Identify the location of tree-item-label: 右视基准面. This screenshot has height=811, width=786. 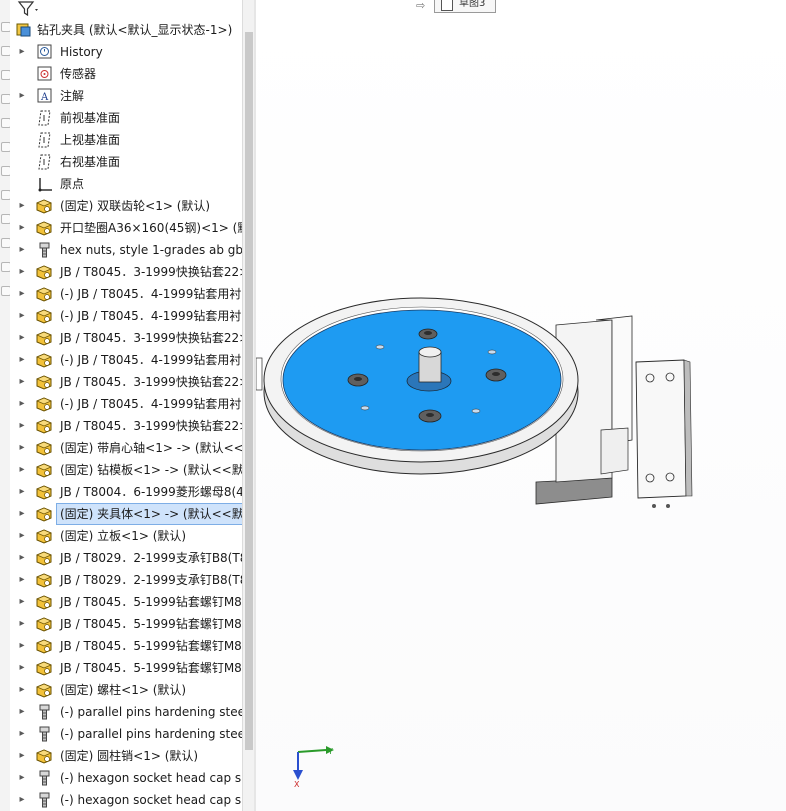
(90, 162).